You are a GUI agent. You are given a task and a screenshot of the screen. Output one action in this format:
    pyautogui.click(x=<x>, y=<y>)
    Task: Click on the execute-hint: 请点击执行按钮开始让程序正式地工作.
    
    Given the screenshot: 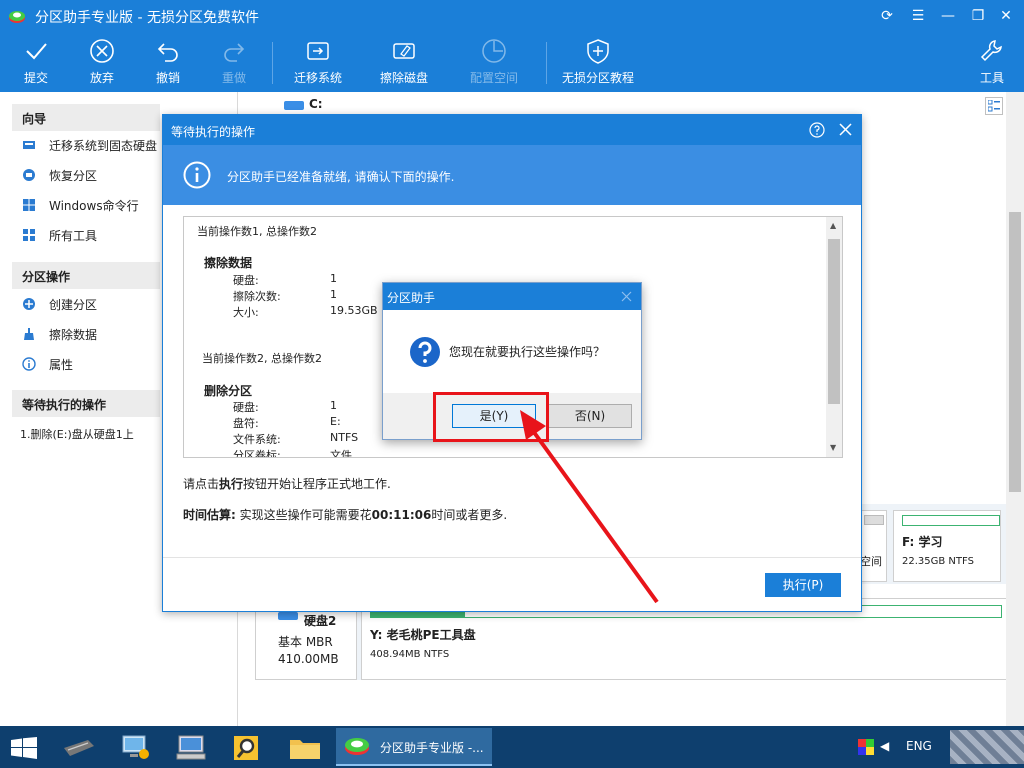 What is the action you would take?
    pyautogui.click(x=287, y=483)
    